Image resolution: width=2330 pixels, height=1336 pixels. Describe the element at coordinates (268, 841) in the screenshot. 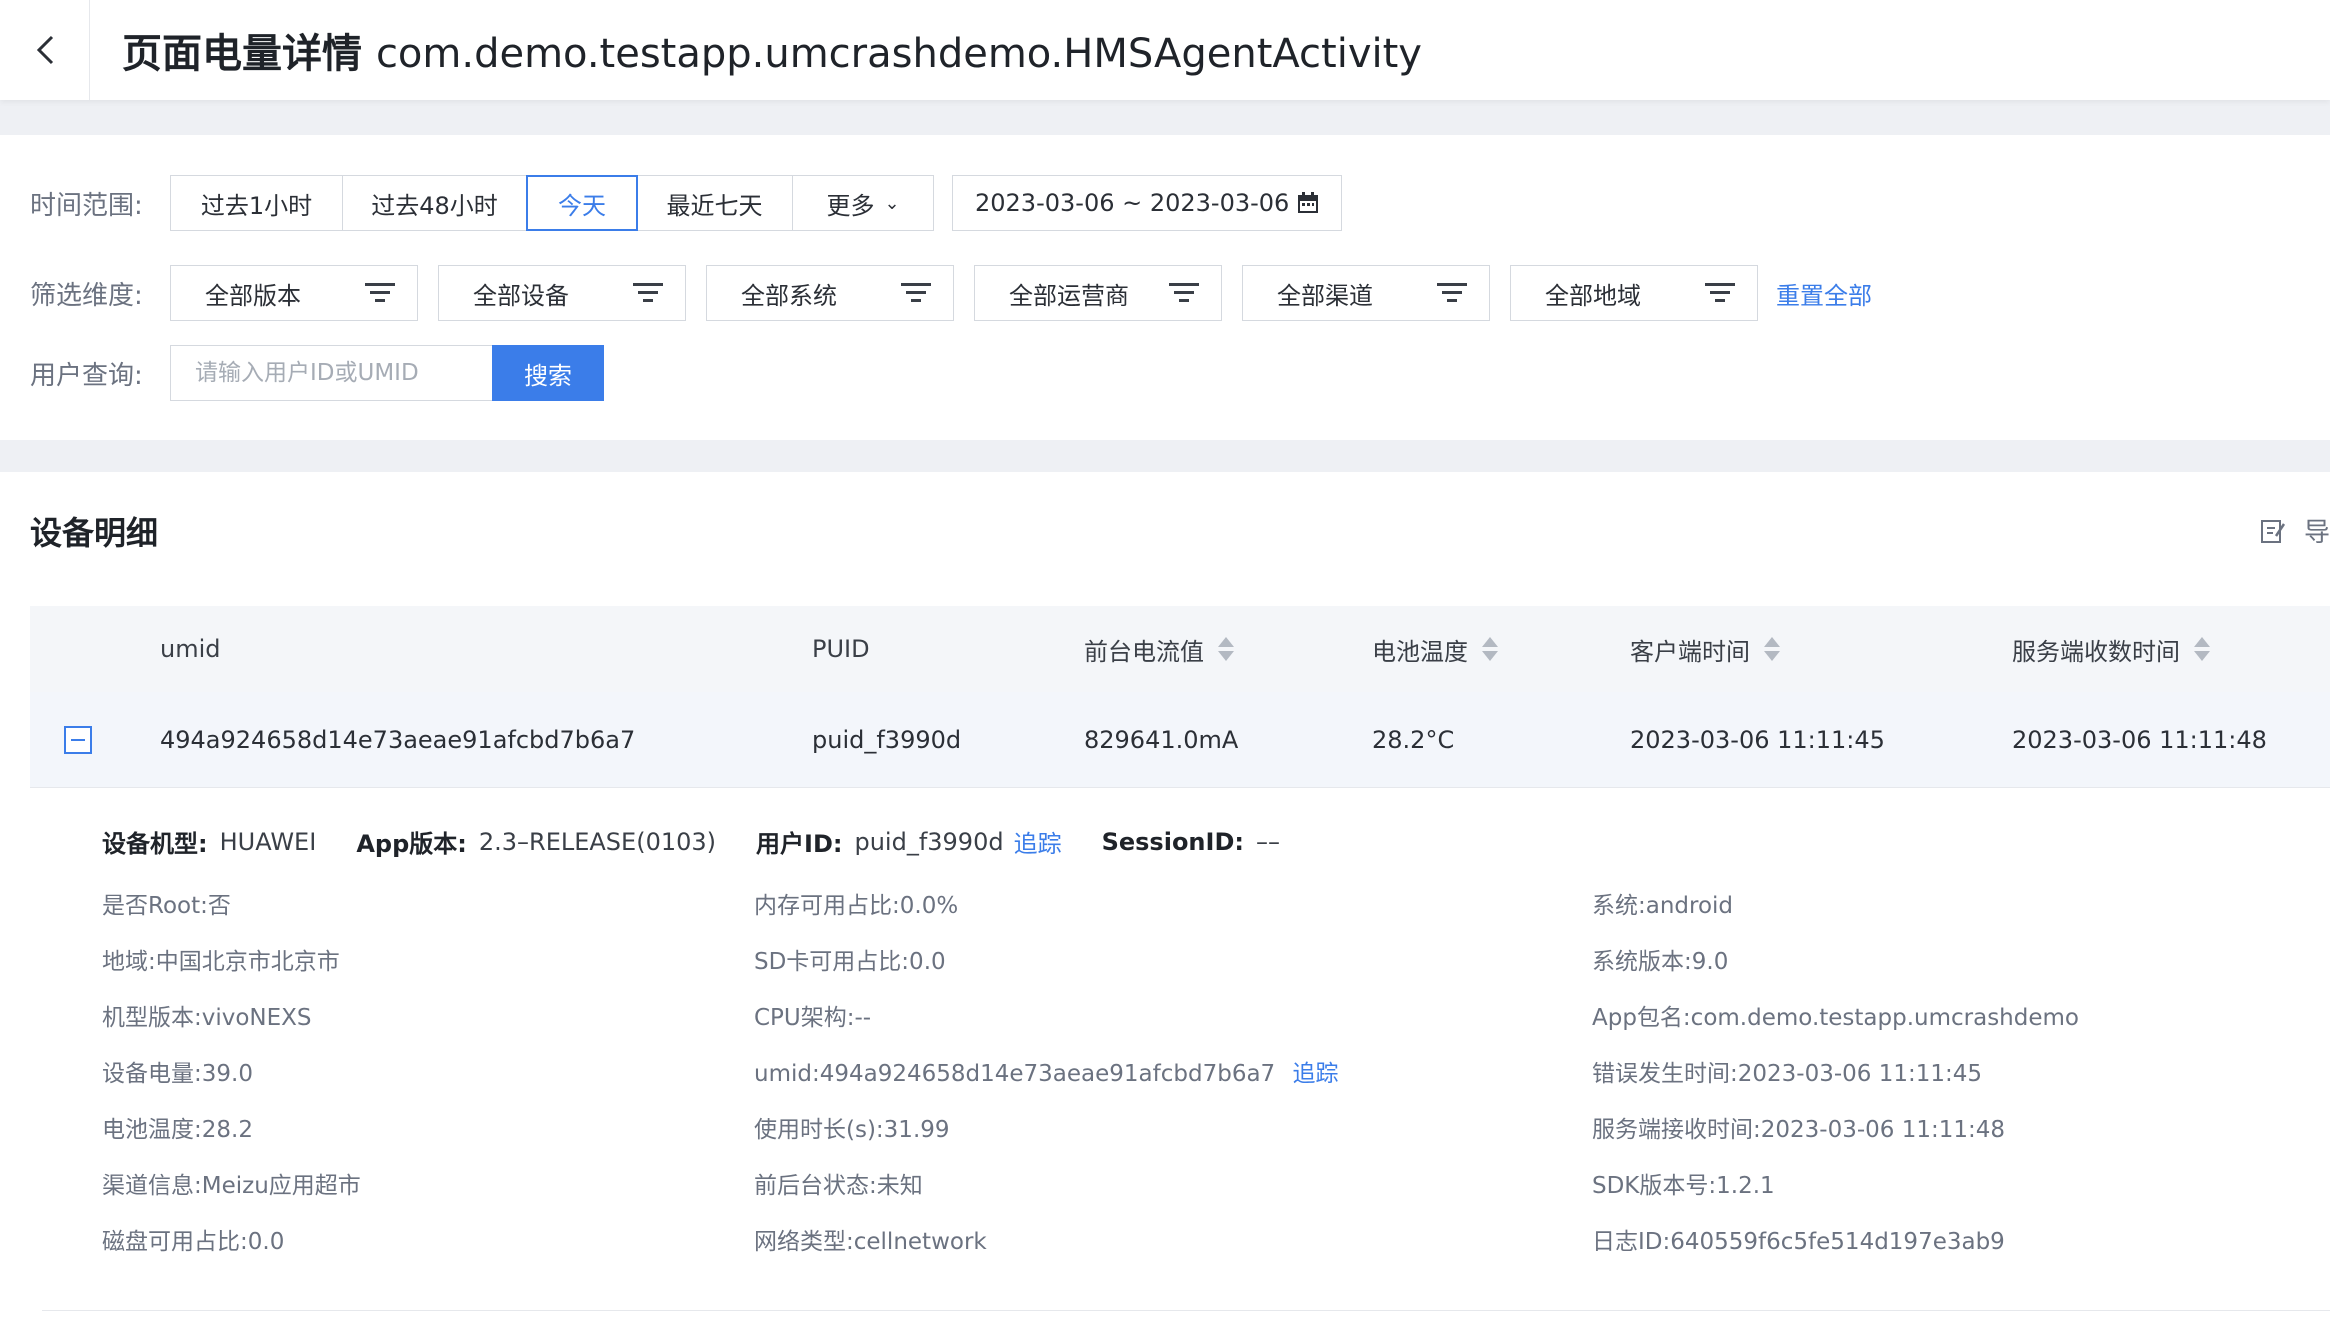

I see `detail-model-value: HUAWEI` at that location.